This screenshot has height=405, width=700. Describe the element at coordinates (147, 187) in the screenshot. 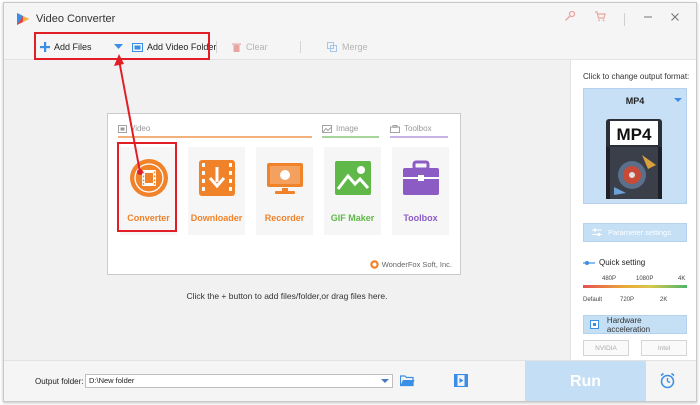

I see `converter-highlight` at that location.